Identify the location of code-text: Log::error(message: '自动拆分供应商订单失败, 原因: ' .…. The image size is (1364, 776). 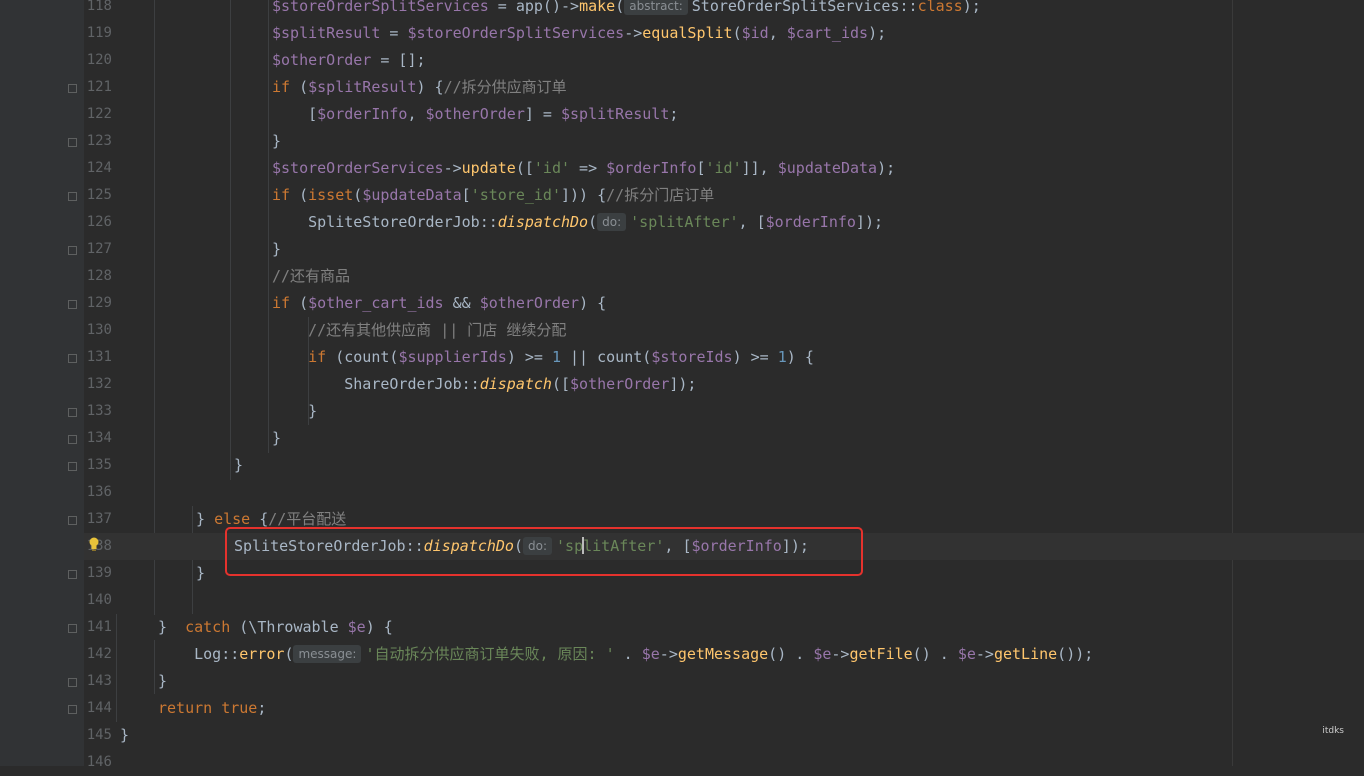
(625, 654).